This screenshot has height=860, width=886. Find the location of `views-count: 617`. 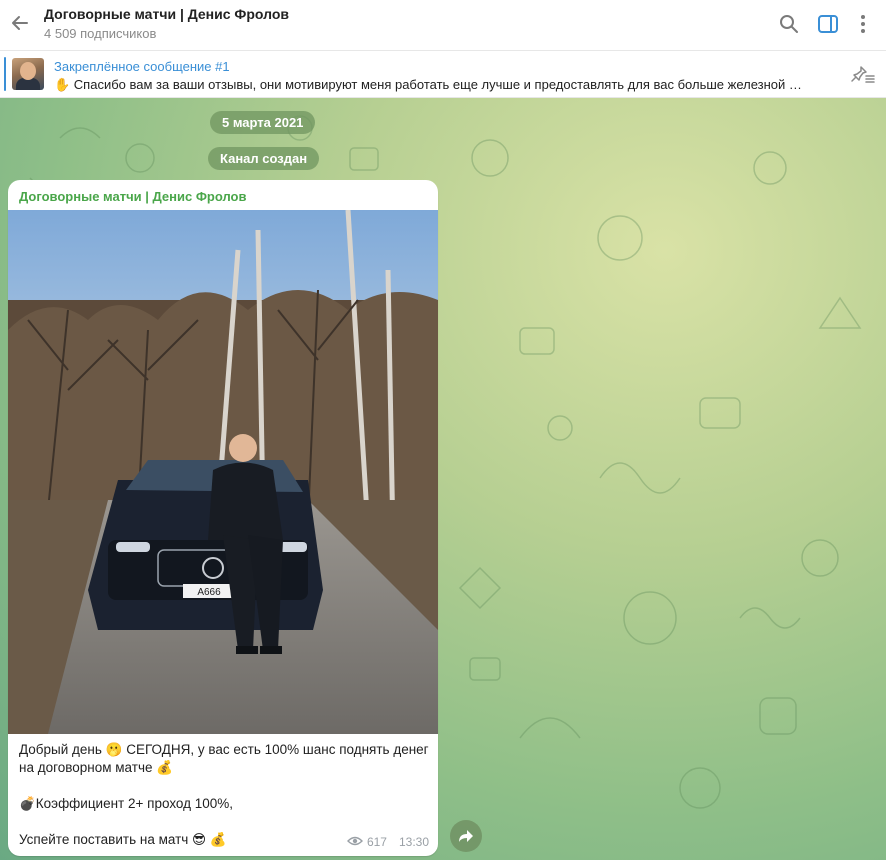

views-count: 617 is located at coordinates (376, 842).